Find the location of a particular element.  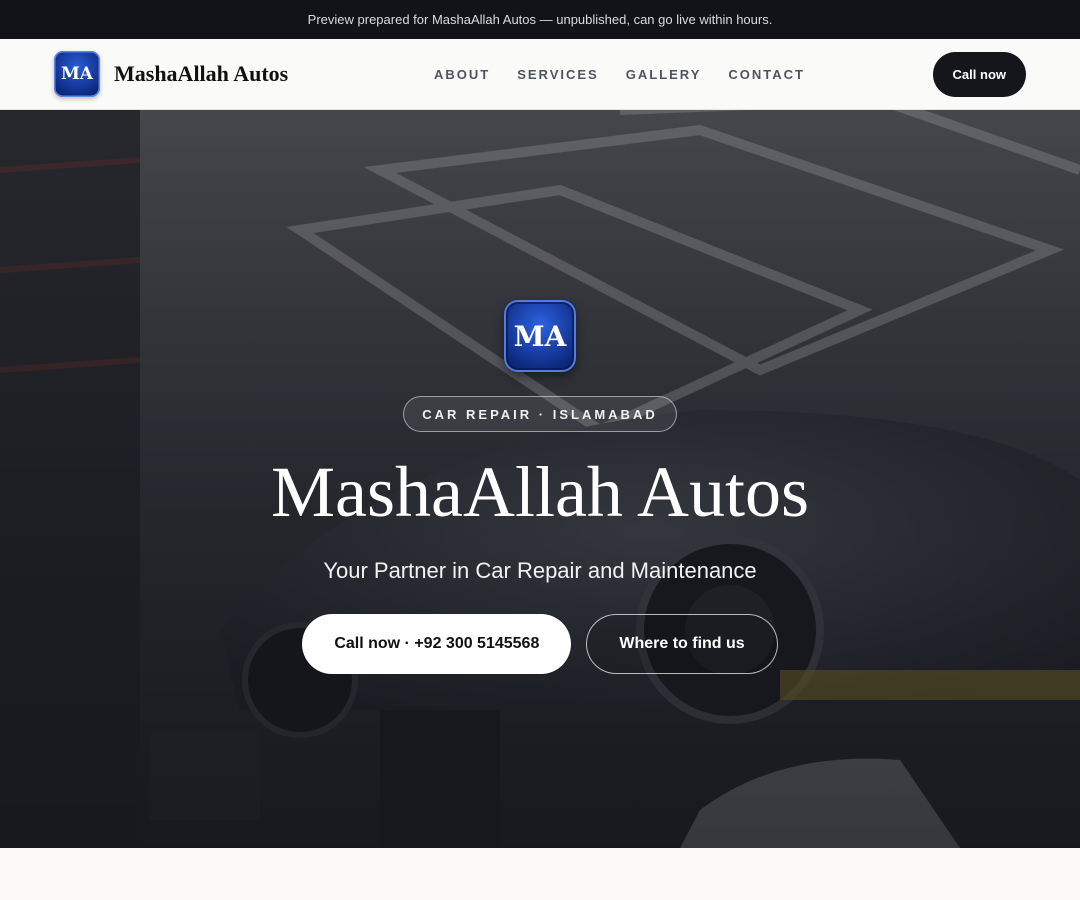

hero-title: MashaAllah Autos is located at coordinates (540, 492).